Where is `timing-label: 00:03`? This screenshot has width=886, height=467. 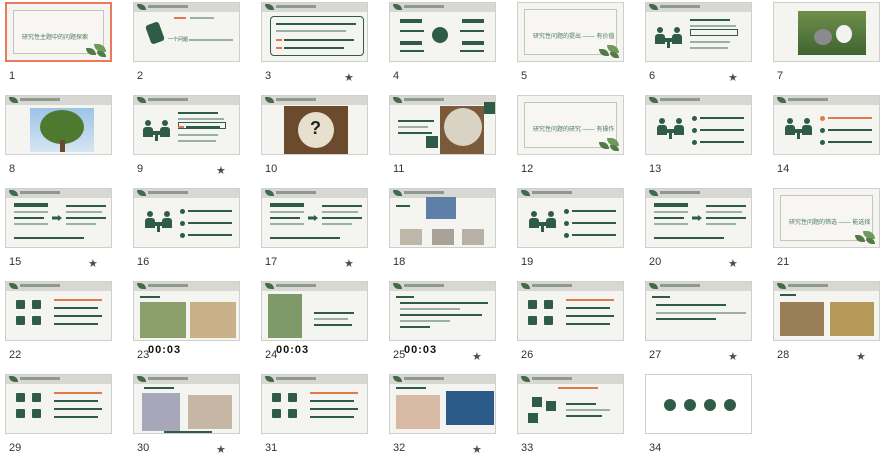
timing-label: 00:03 is located at coordinates (293, 350).